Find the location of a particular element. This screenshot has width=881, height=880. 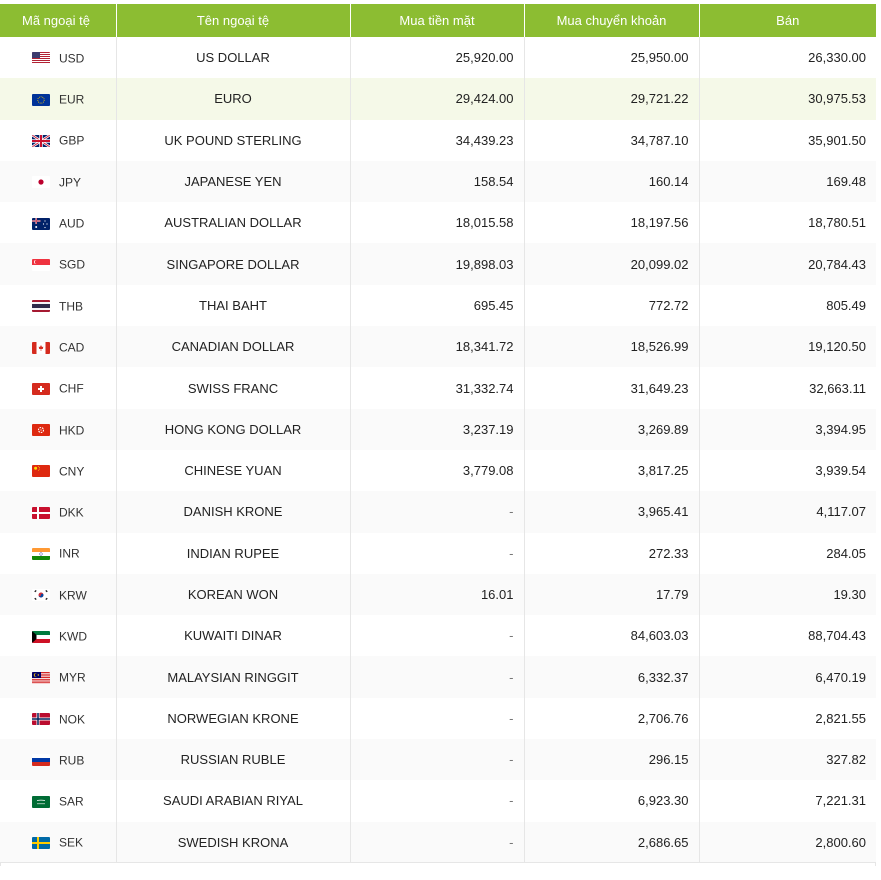

currency-code-cell: RUB is located at coordinates (58, 760).